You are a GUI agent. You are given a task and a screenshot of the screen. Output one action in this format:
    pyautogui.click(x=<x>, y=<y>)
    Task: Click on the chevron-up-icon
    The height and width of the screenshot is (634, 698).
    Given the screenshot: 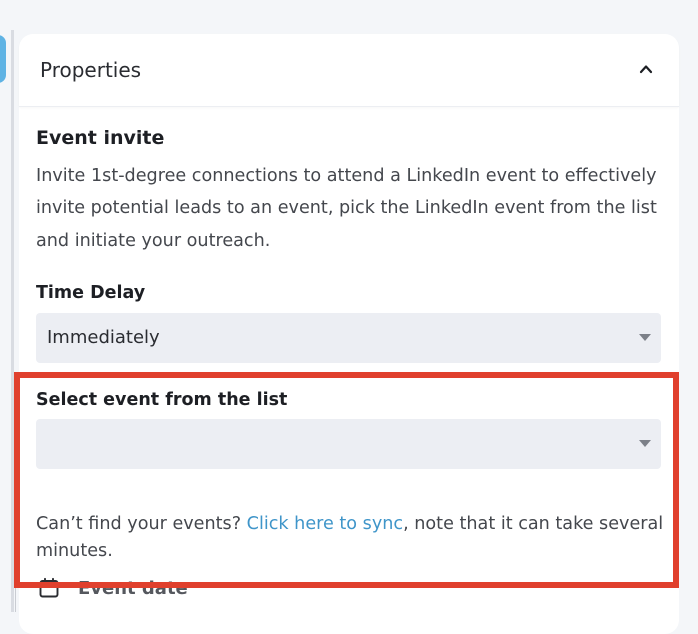 What is the action you would take?
    pyautogui.click(x=646, y=69)
    